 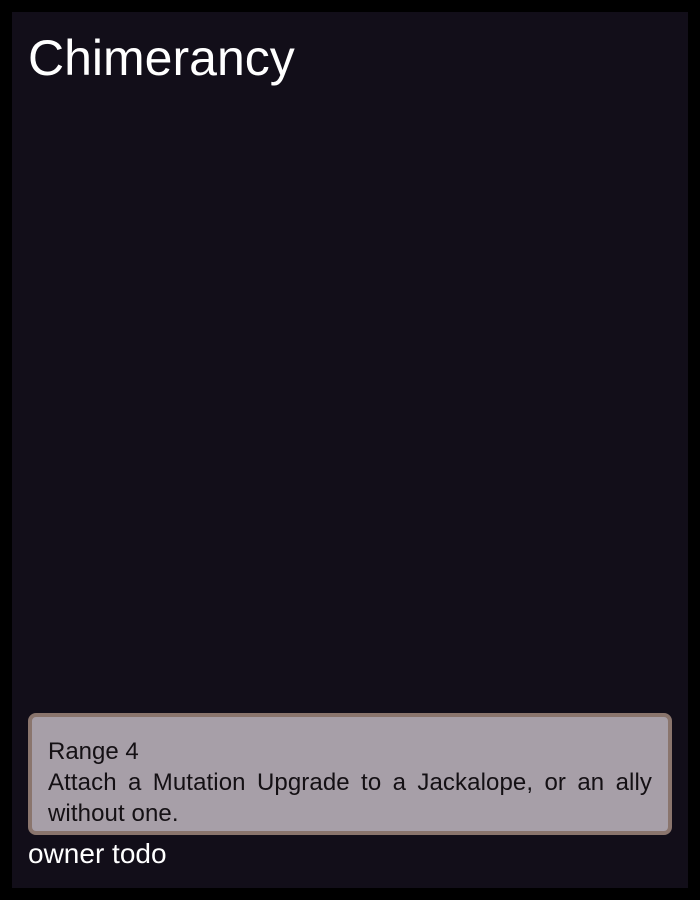 What do you see at coordinates (93, 751) in the screenshot?
I see `range-text: Range 4` at bounding box center [93, 751].